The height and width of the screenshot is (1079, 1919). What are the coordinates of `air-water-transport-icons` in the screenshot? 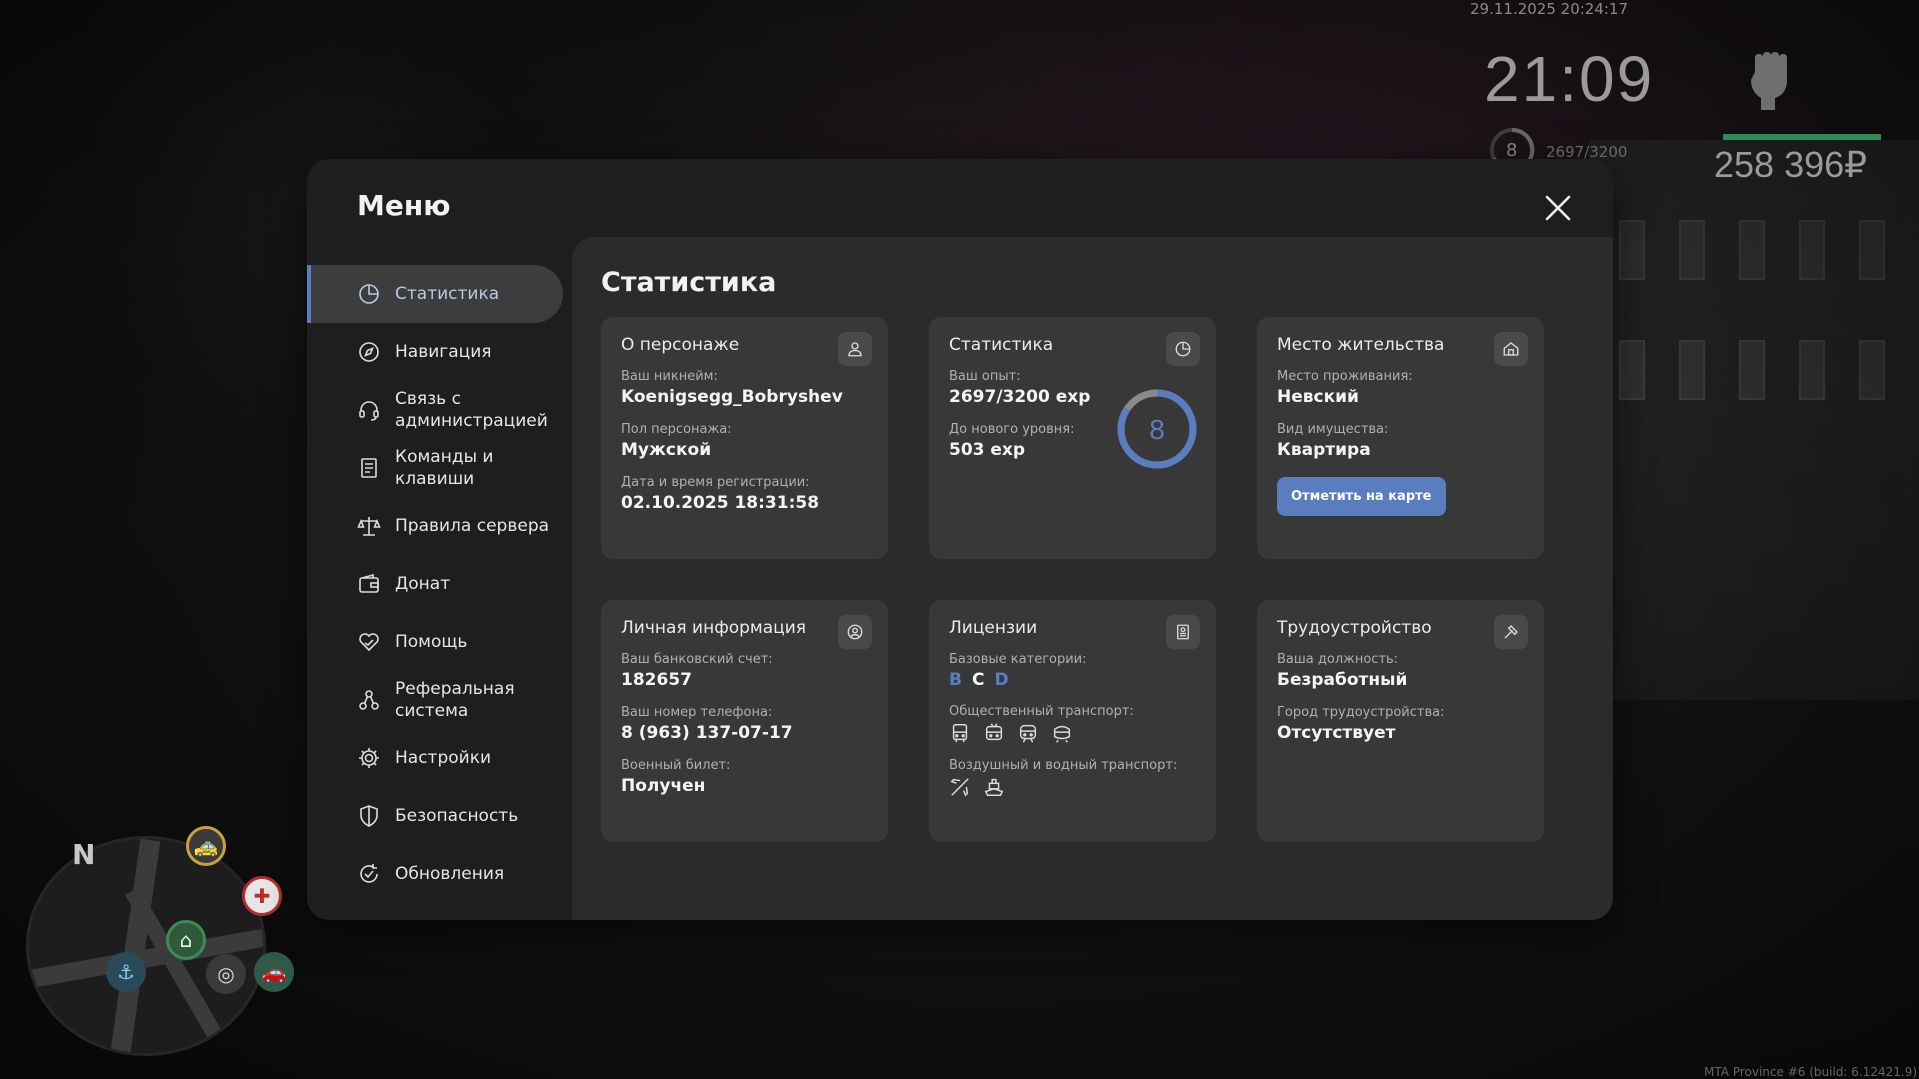 It's located at (1072, 787).